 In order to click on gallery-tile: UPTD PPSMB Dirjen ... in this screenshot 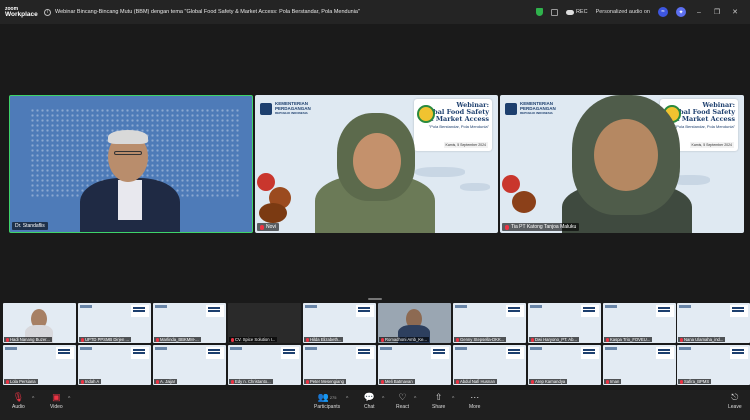, I will do `click(114, 323)`.